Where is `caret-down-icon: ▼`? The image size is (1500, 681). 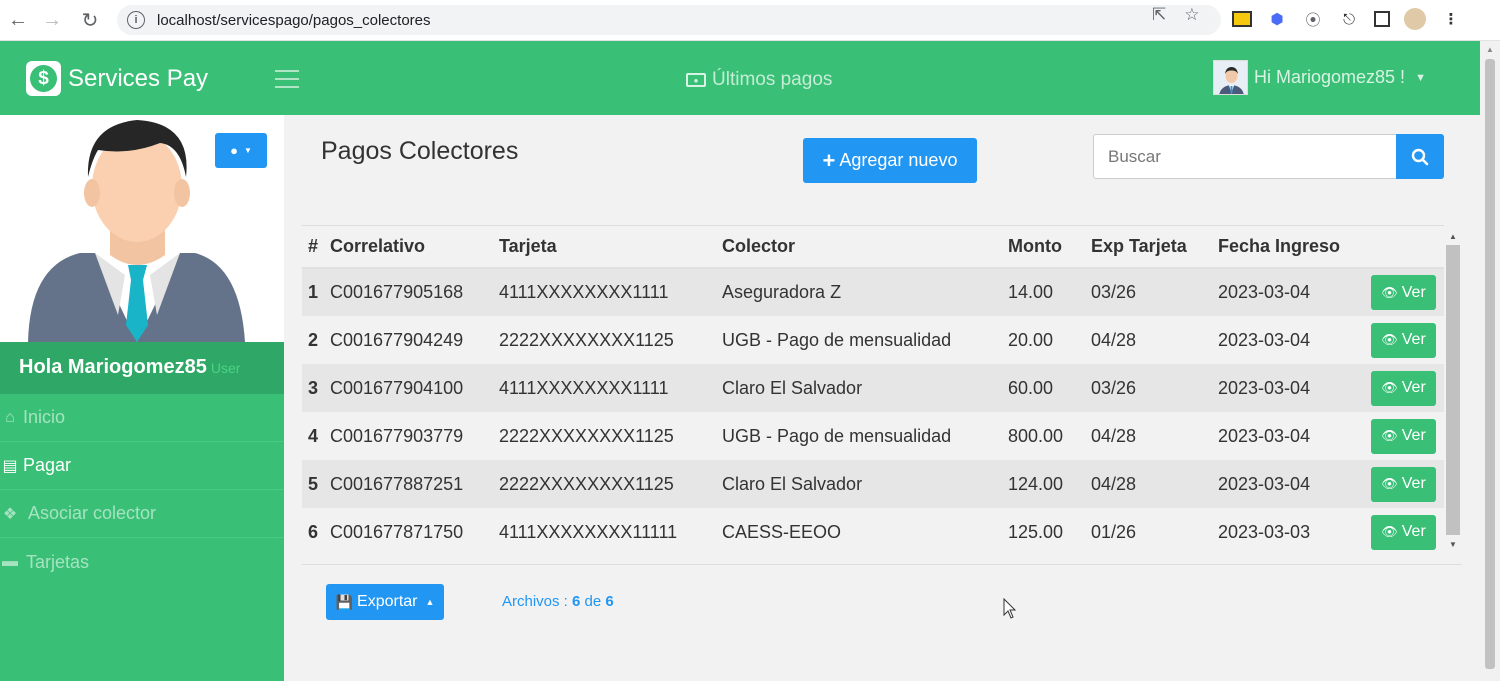
caret-down-icon: ▼ is located at coordinates (1420, 77).